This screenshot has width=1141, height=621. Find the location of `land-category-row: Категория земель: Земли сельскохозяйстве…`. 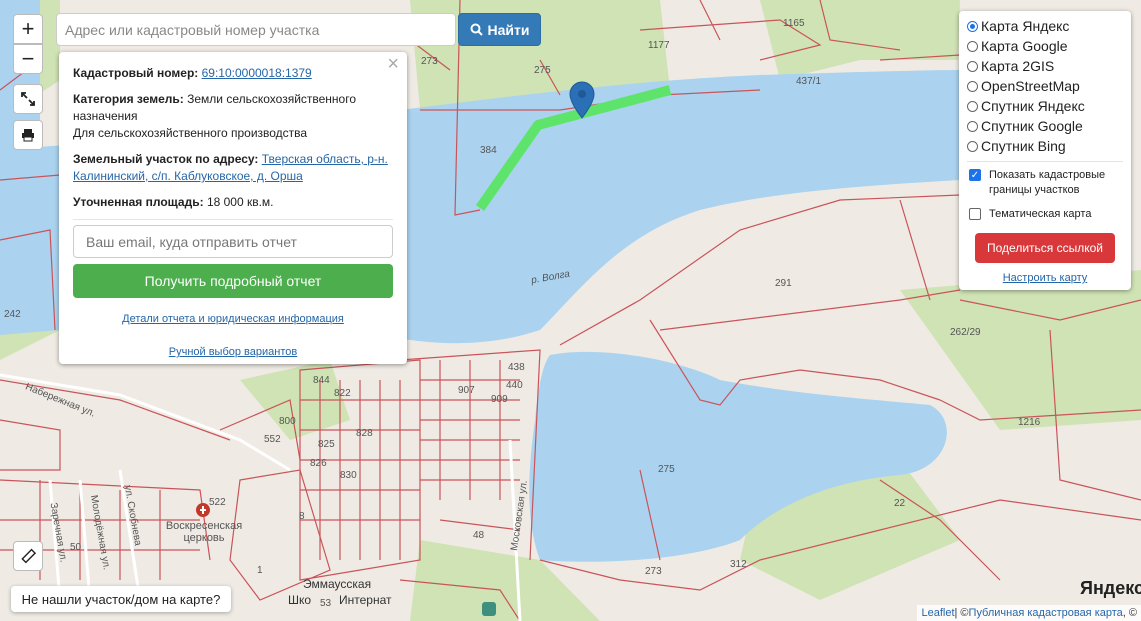

land-category-row: Категория земель: Земли сельскохозяйстве… is located at coordinates (233, 116).